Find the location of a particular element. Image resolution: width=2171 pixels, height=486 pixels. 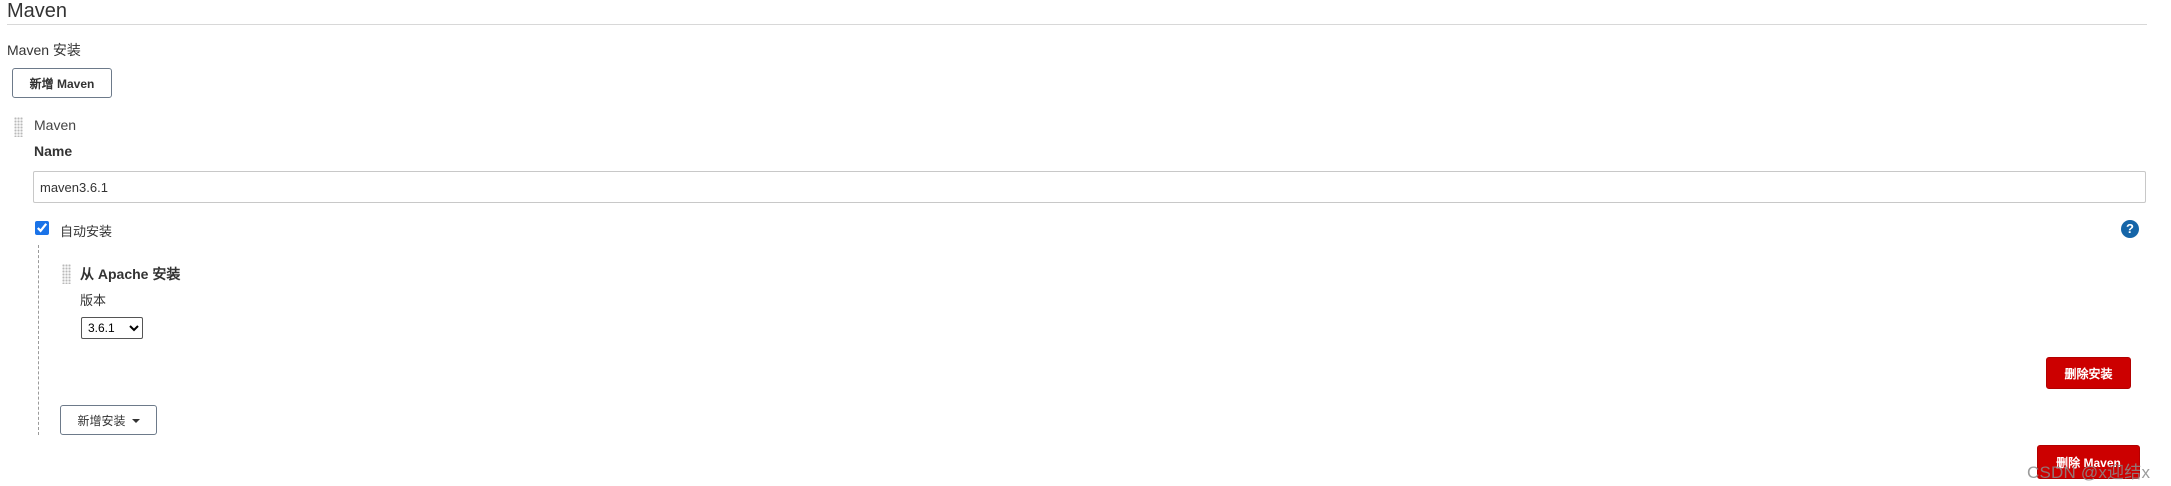

delete-maven-button: 删除 Maven is located at coordinates (2088, 462).